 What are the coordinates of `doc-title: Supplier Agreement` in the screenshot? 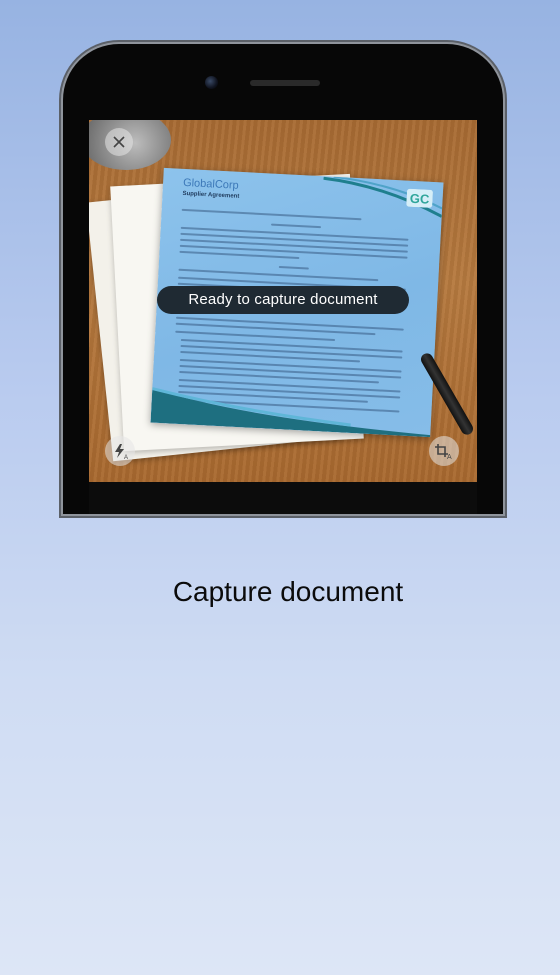 It's located at (211, 195).